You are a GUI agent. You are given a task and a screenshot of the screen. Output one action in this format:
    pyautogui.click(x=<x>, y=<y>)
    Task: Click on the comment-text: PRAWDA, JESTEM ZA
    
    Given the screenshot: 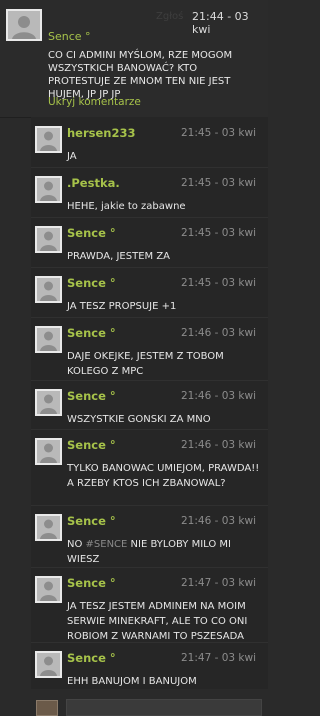 What is the action you would take?
    pyautogui.click(x=119, y=256)
    